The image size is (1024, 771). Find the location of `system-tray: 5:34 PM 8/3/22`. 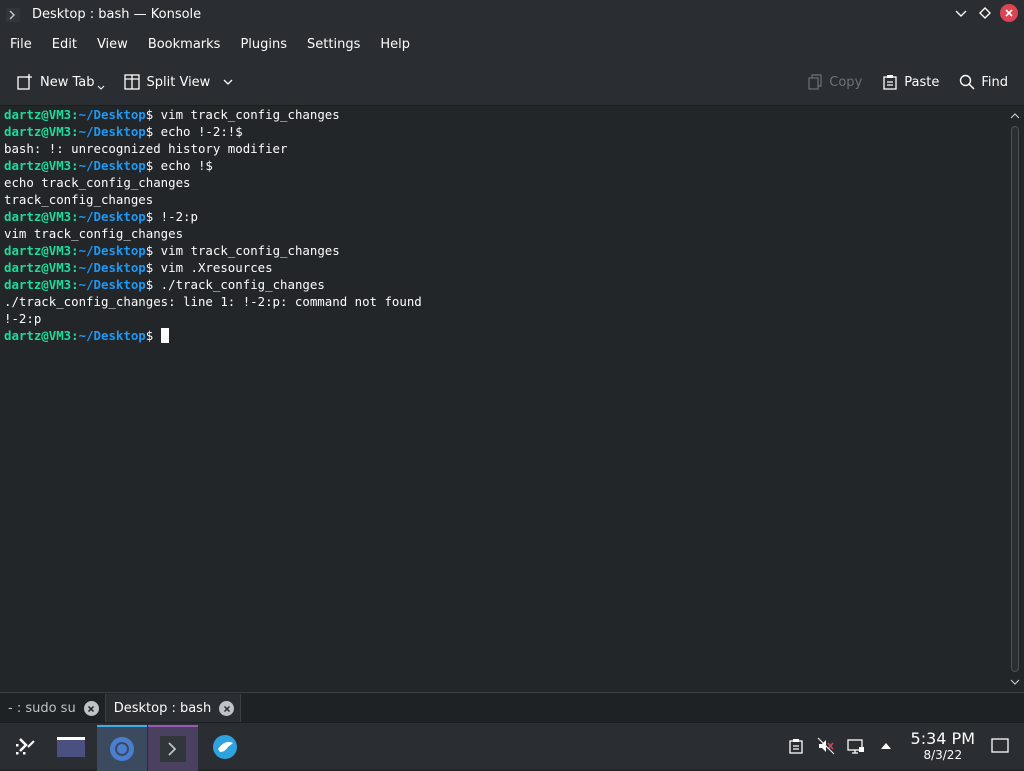

system-tray: 5:34 PM 8/3/22 is located at coordinates (902, 746).